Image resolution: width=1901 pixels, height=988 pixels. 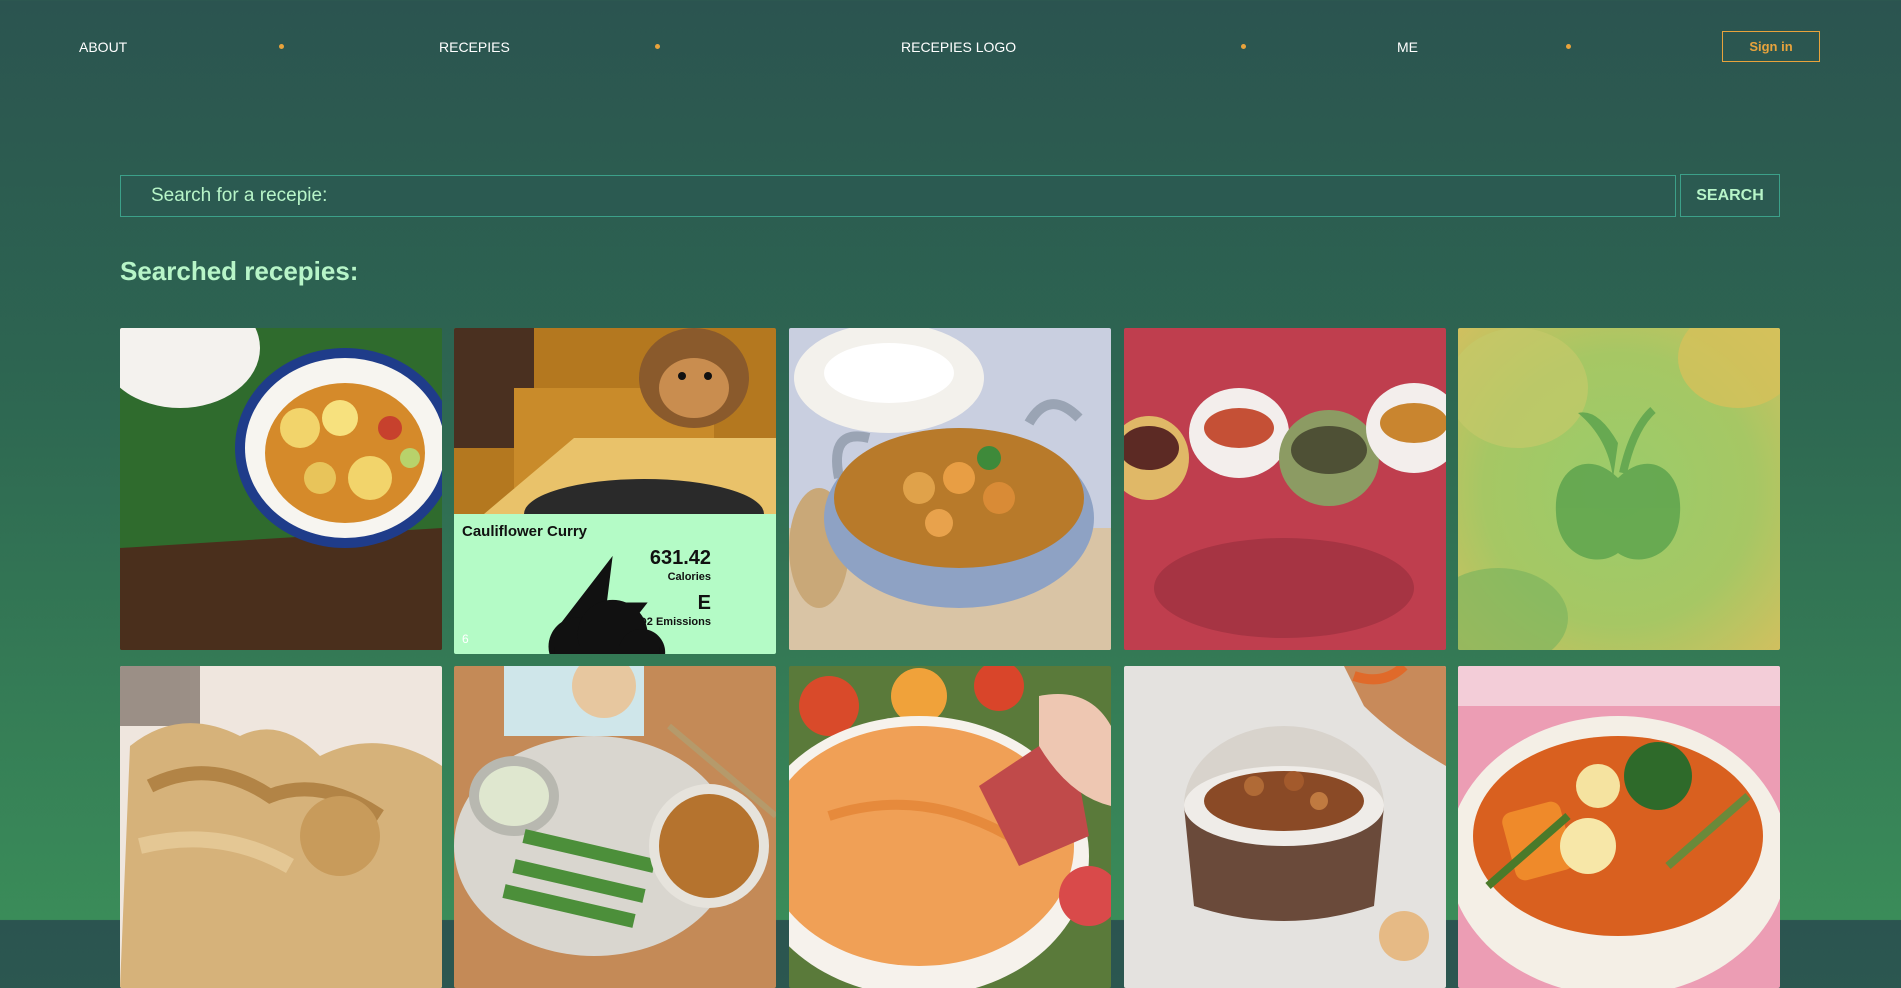 I want to click on recipe-rank: 6, so click(x=465, y=639).